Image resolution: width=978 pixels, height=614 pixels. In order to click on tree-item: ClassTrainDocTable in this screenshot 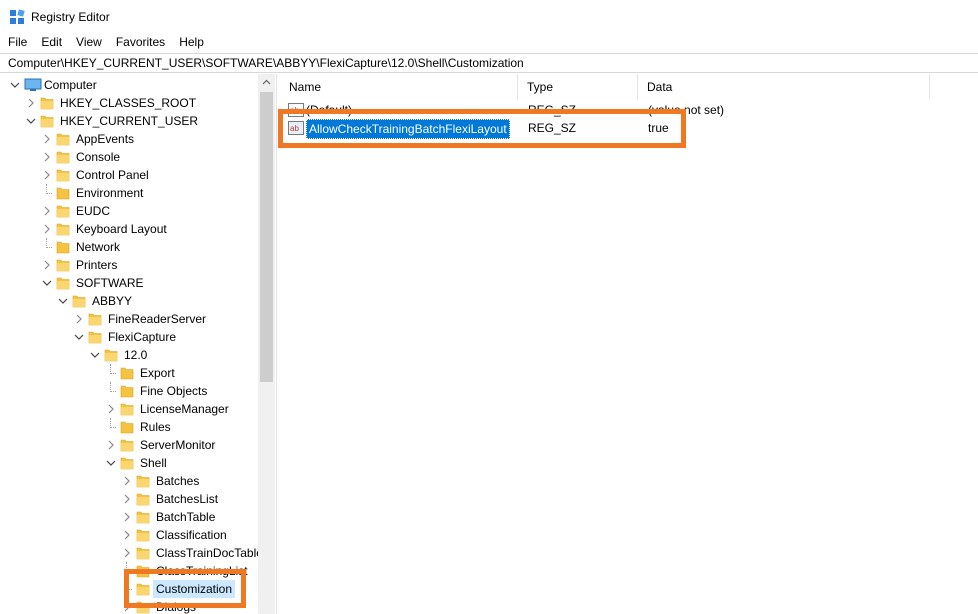, I will do `click(131, 553)`.